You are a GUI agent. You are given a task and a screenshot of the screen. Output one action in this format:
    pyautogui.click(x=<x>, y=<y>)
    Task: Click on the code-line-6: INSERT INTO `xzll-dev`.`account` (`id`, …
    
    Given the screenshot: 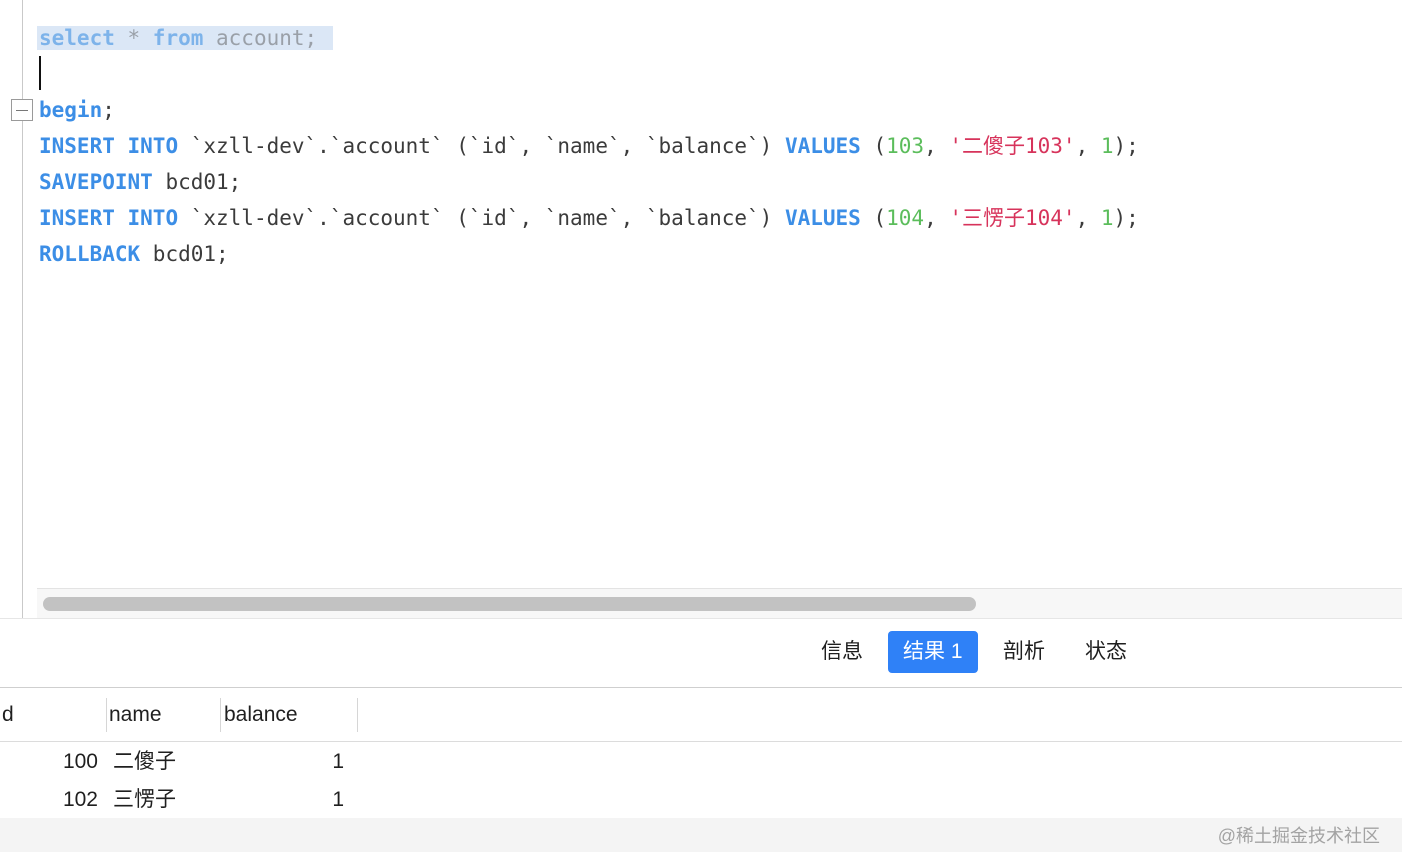 What is the action you would take?
    pyautogui.click(x=589, y=218)
    